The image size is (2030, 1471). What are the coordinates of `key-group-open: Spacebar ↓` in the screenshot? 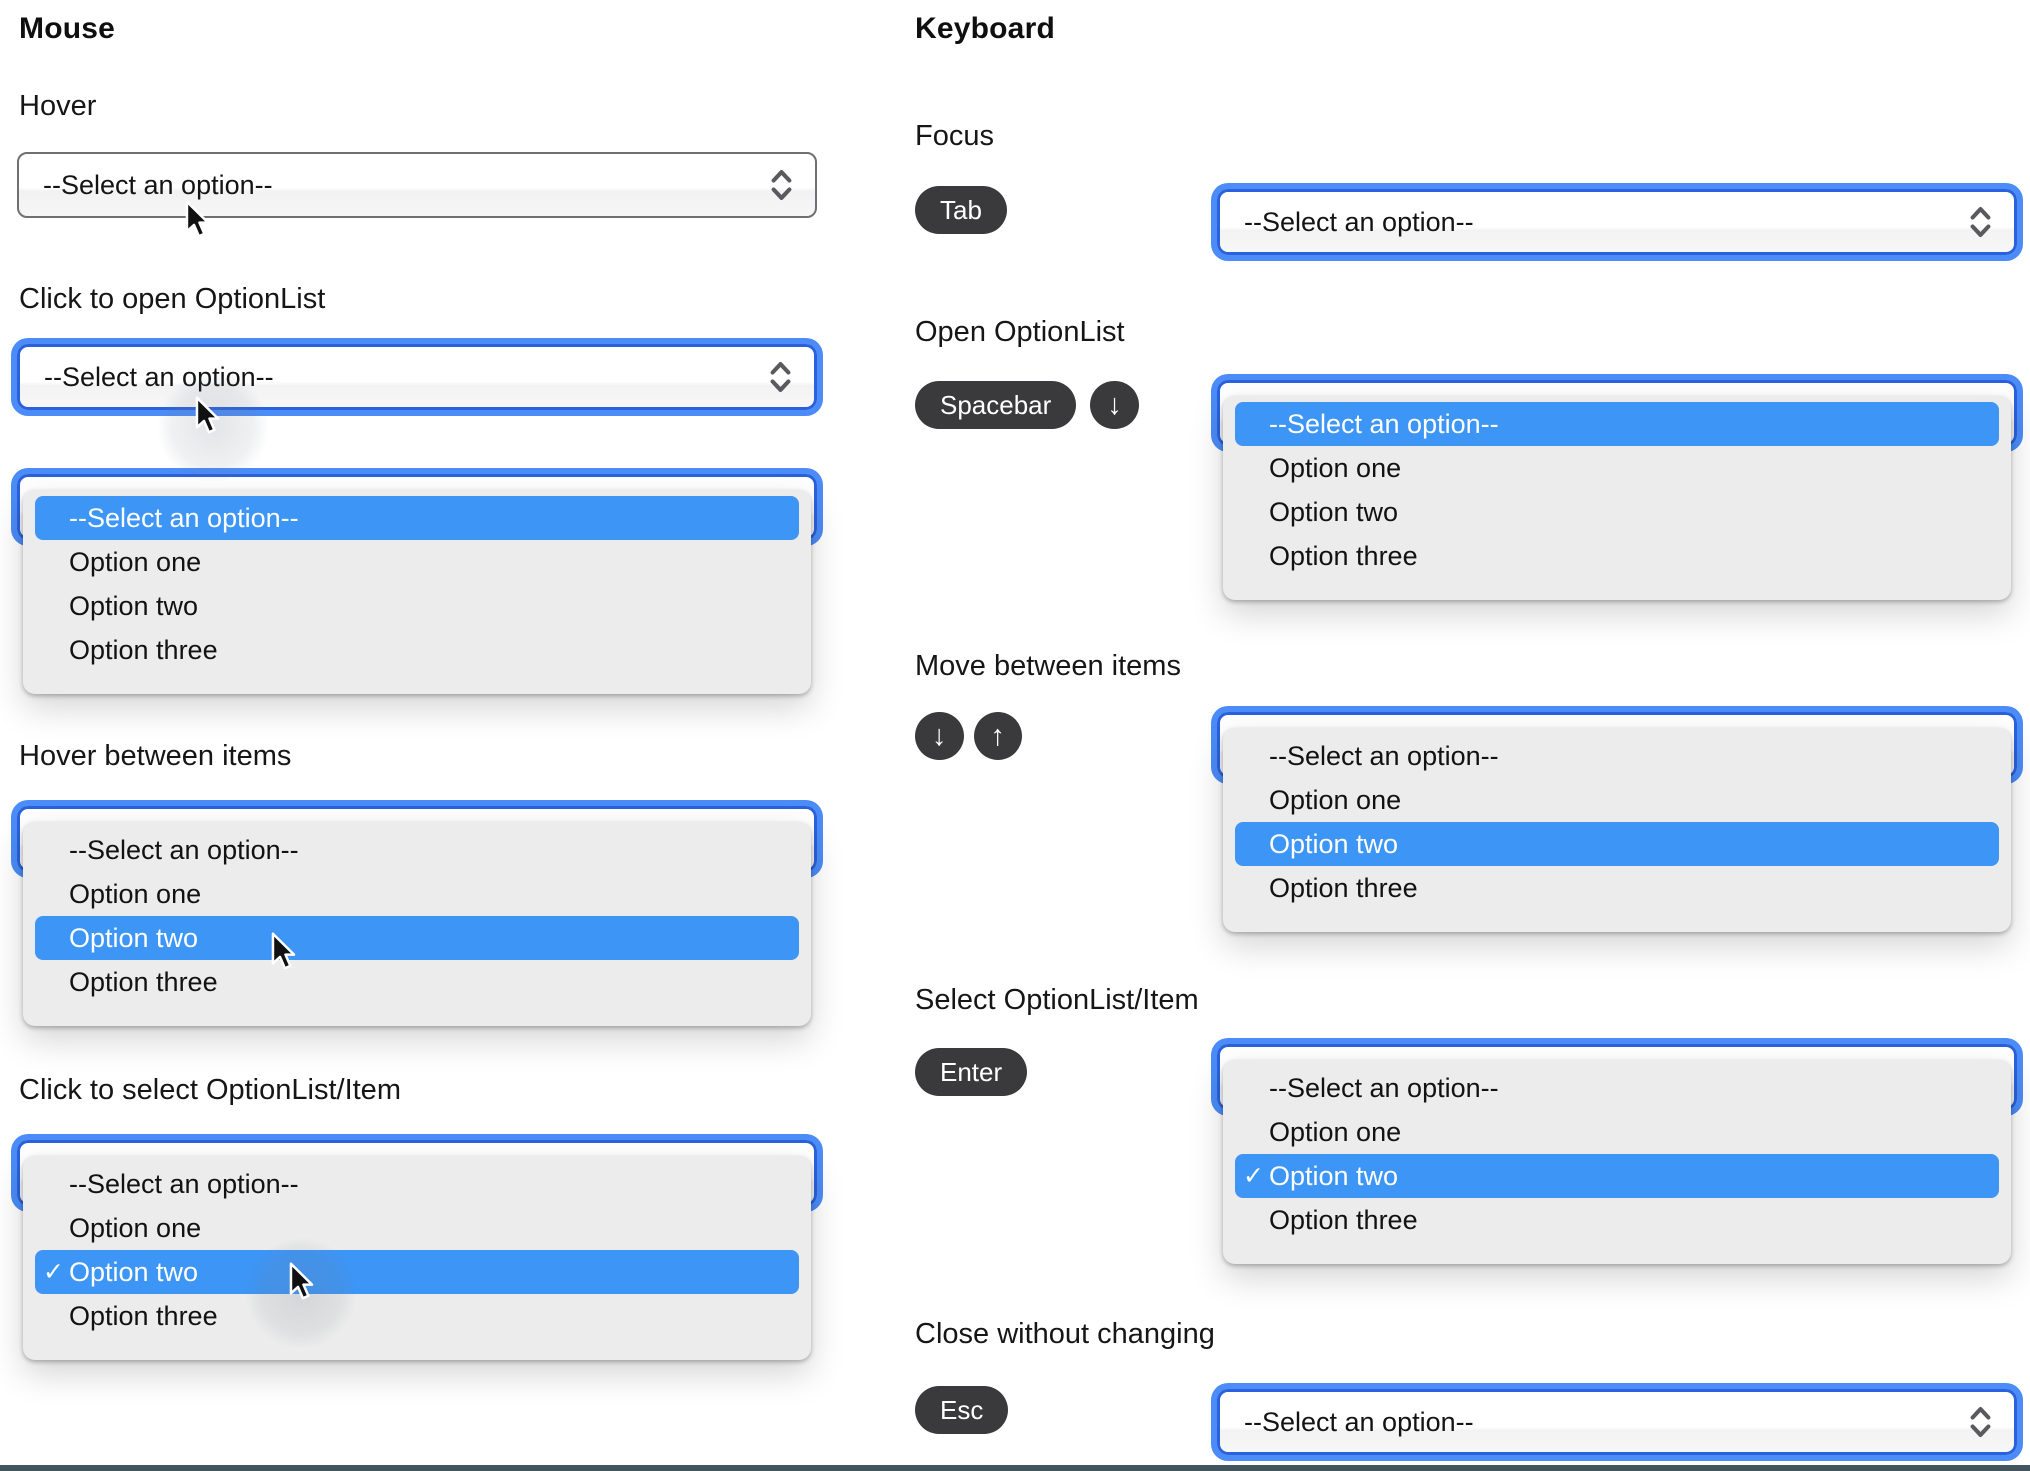 It's located at (1027, 405).